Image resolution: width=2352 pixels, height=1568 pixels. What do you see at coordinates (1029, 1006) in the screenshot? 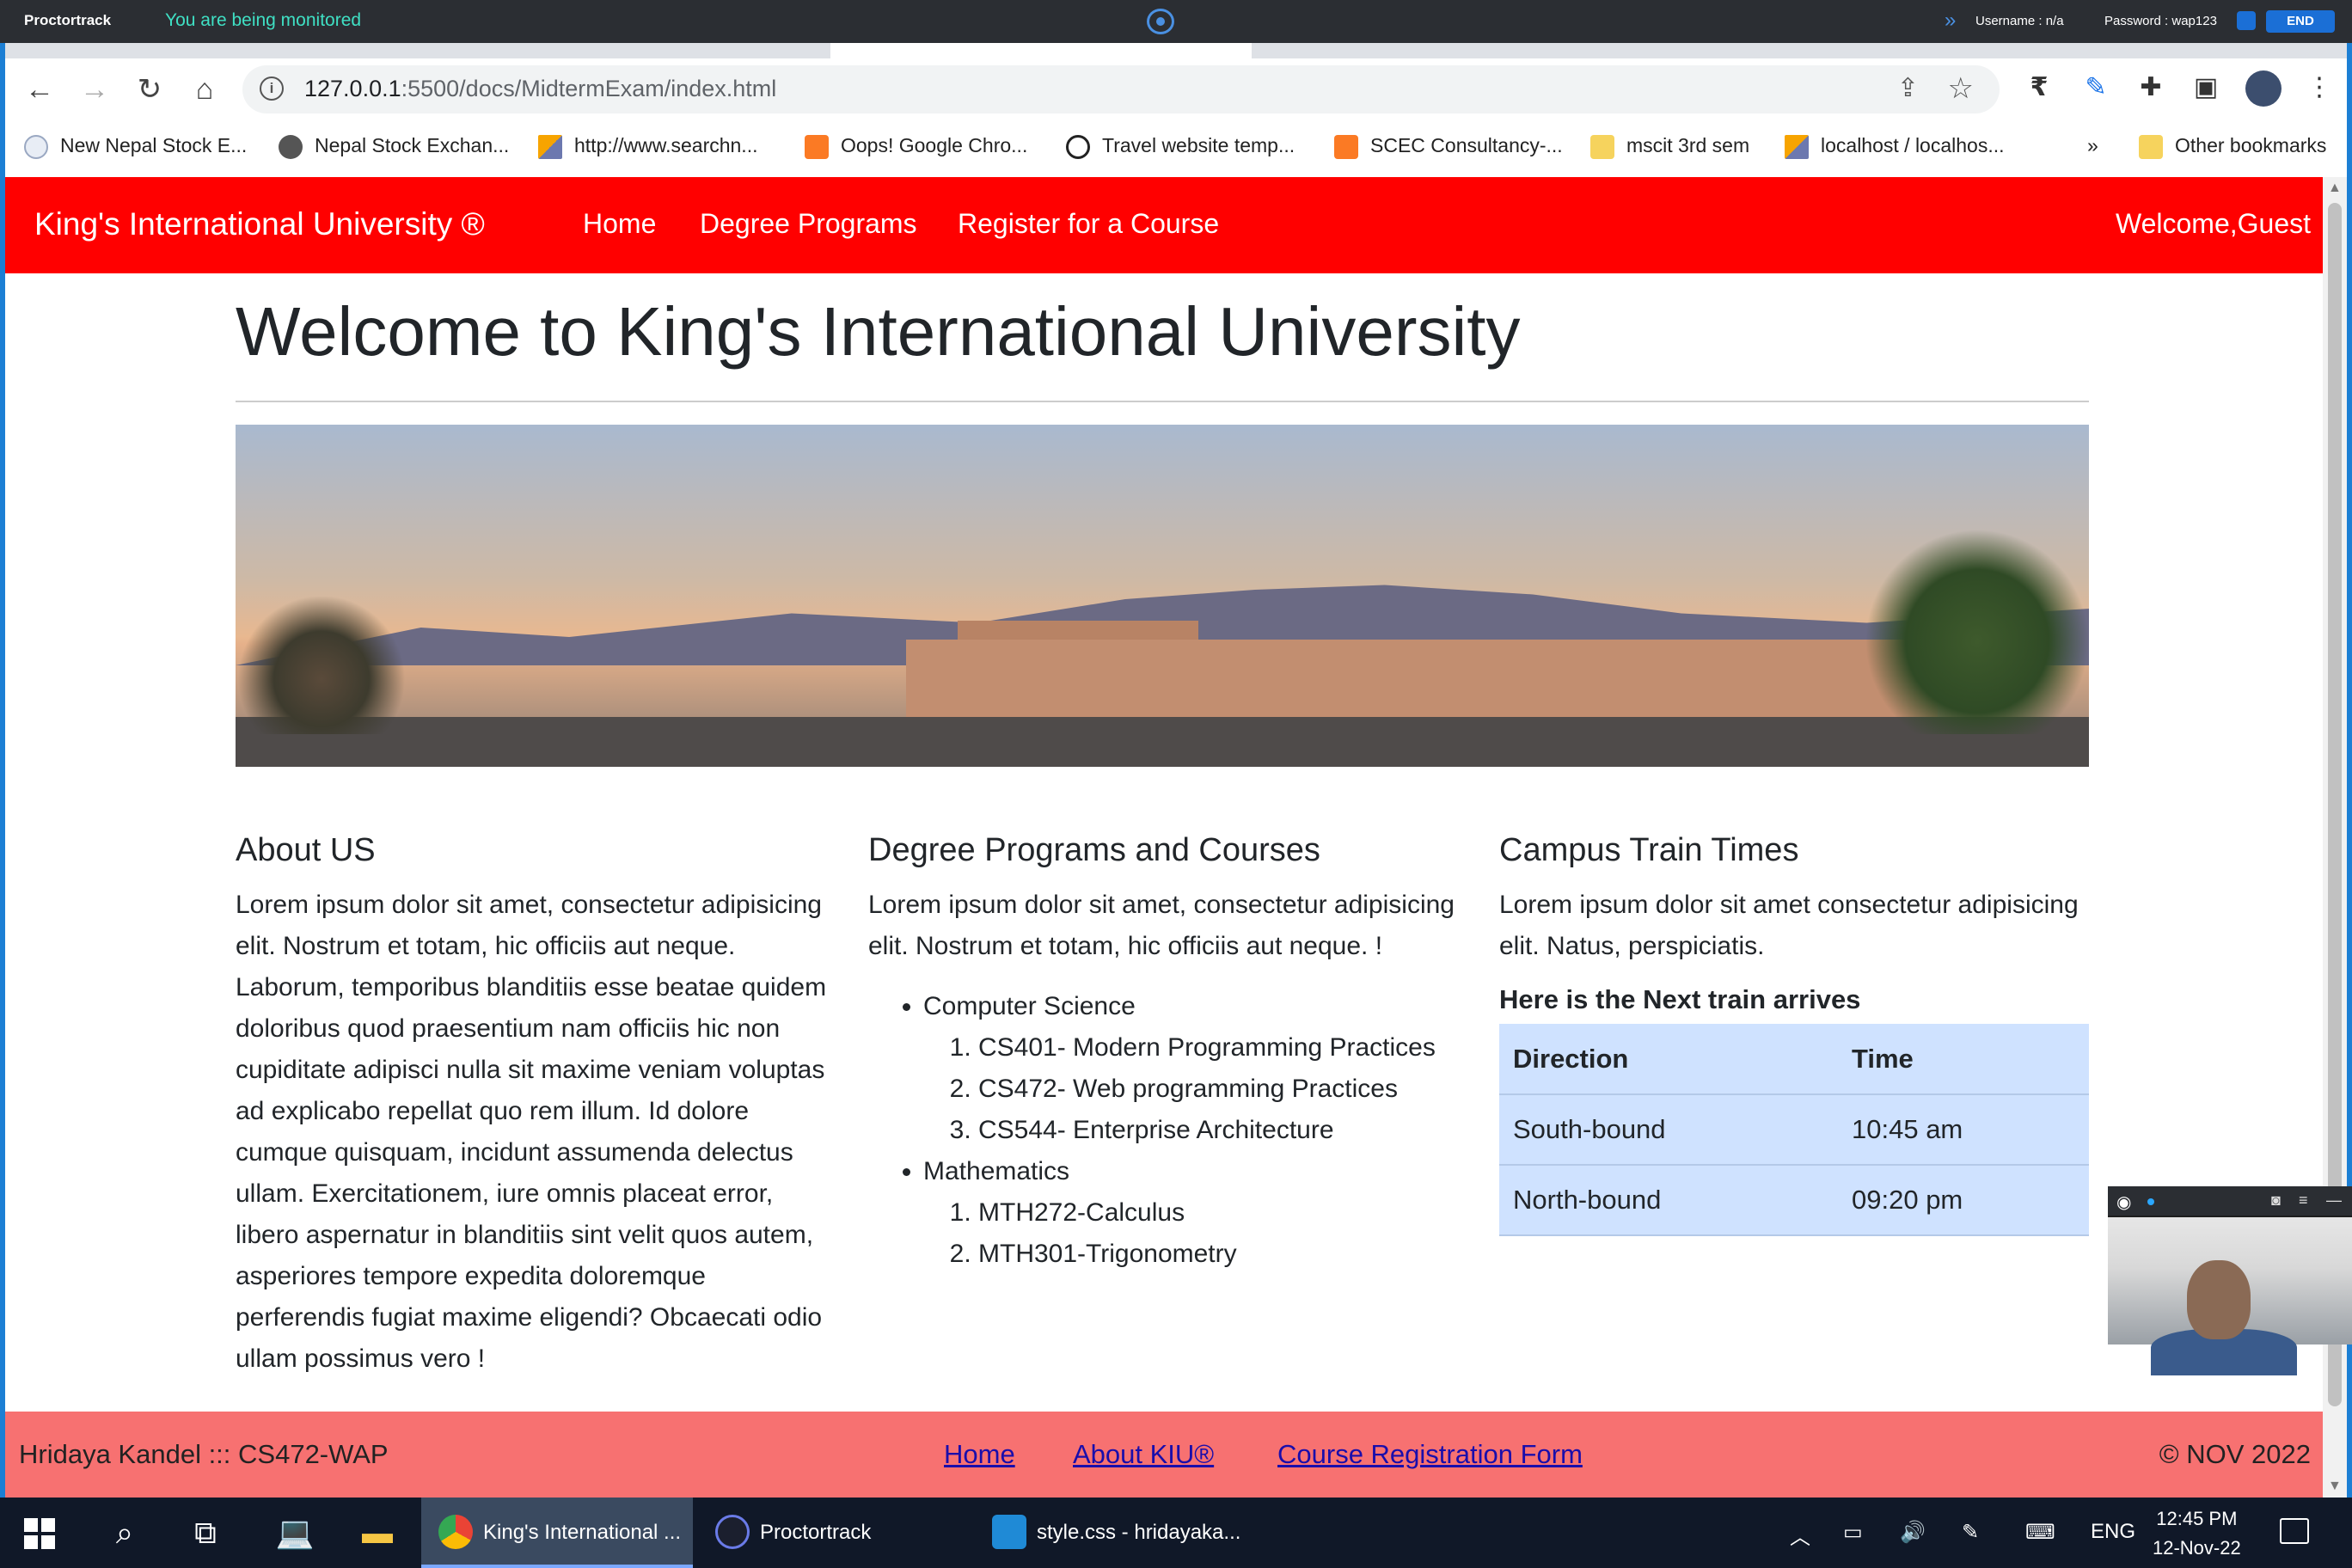
I see `program-name: Computer Science` at bounding box center [1029, 1006].